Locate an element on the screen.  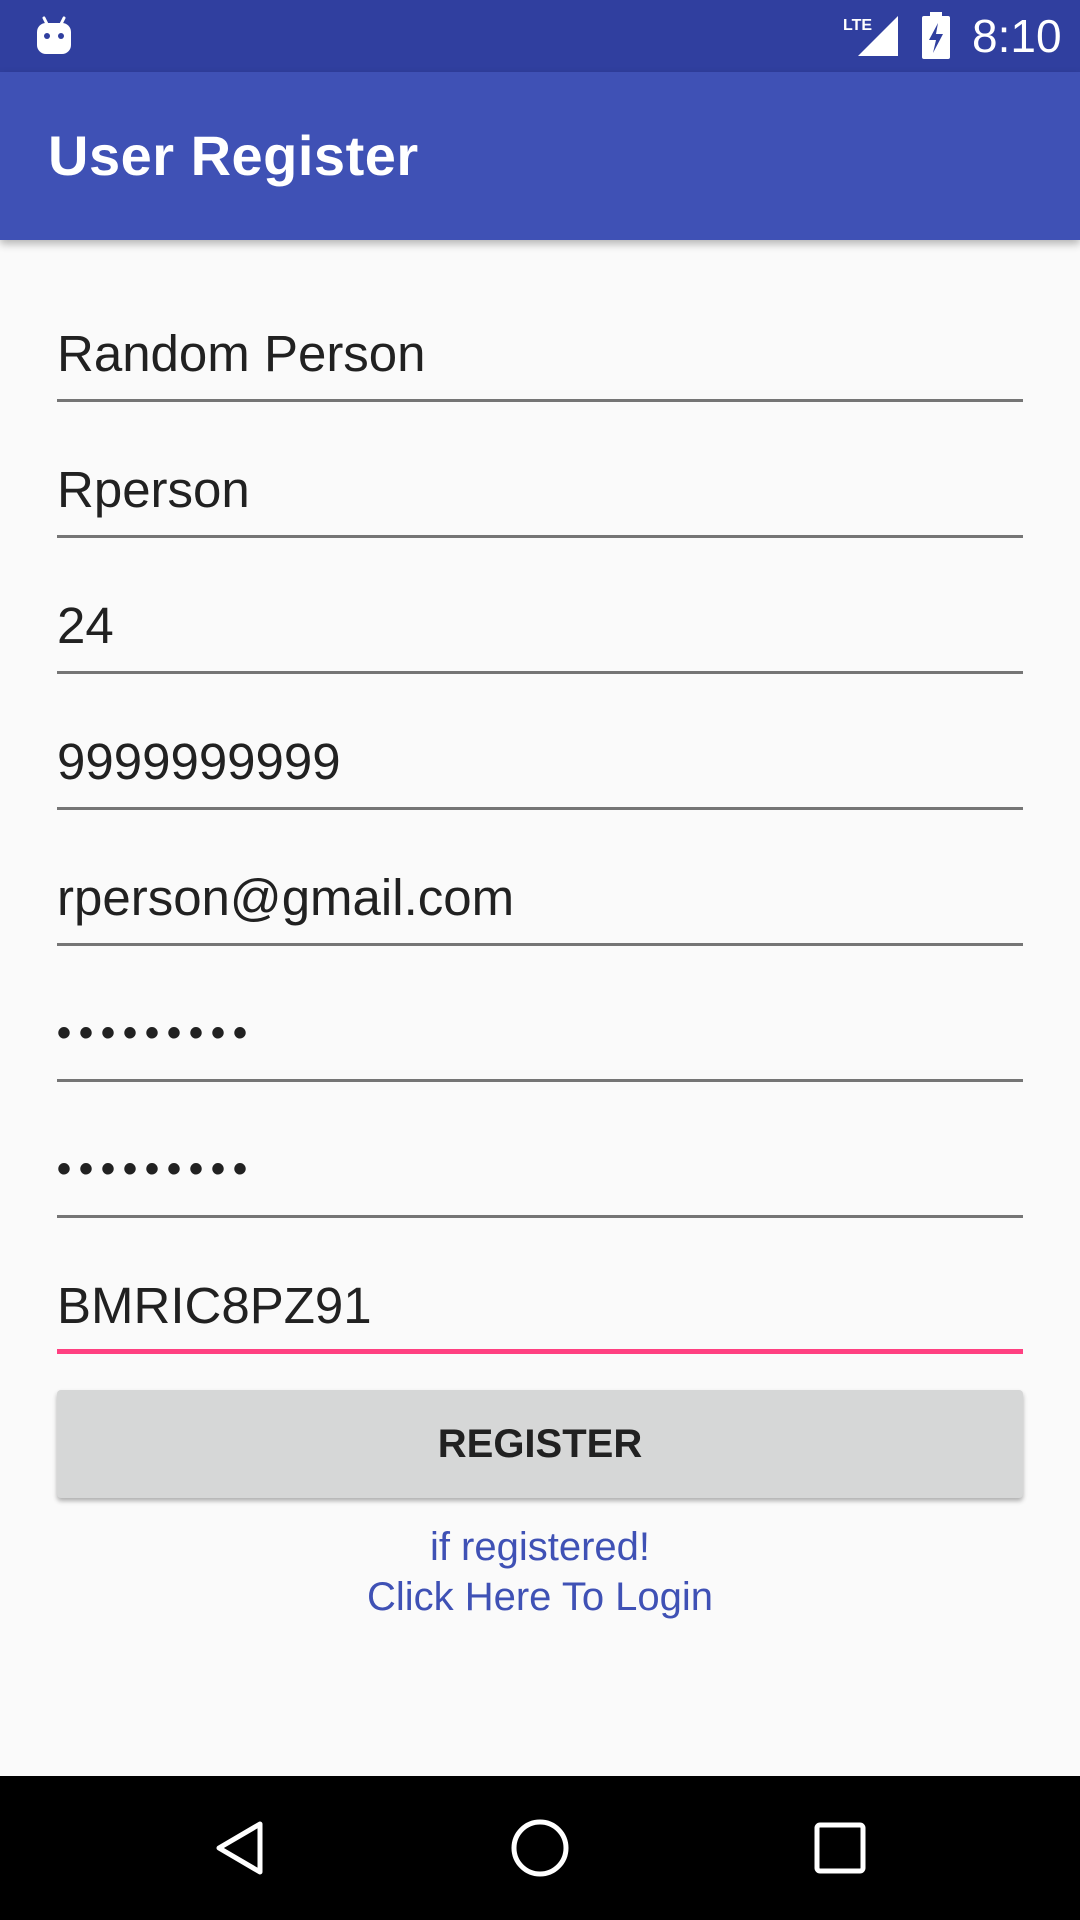
code-field is located at coordinates (540, 1308).